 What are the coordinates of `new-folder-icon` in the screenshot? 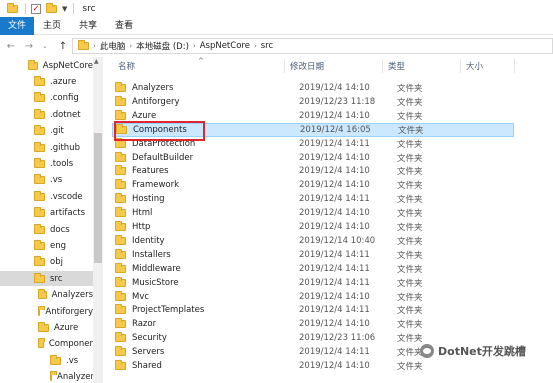 It's located at (51, 8).